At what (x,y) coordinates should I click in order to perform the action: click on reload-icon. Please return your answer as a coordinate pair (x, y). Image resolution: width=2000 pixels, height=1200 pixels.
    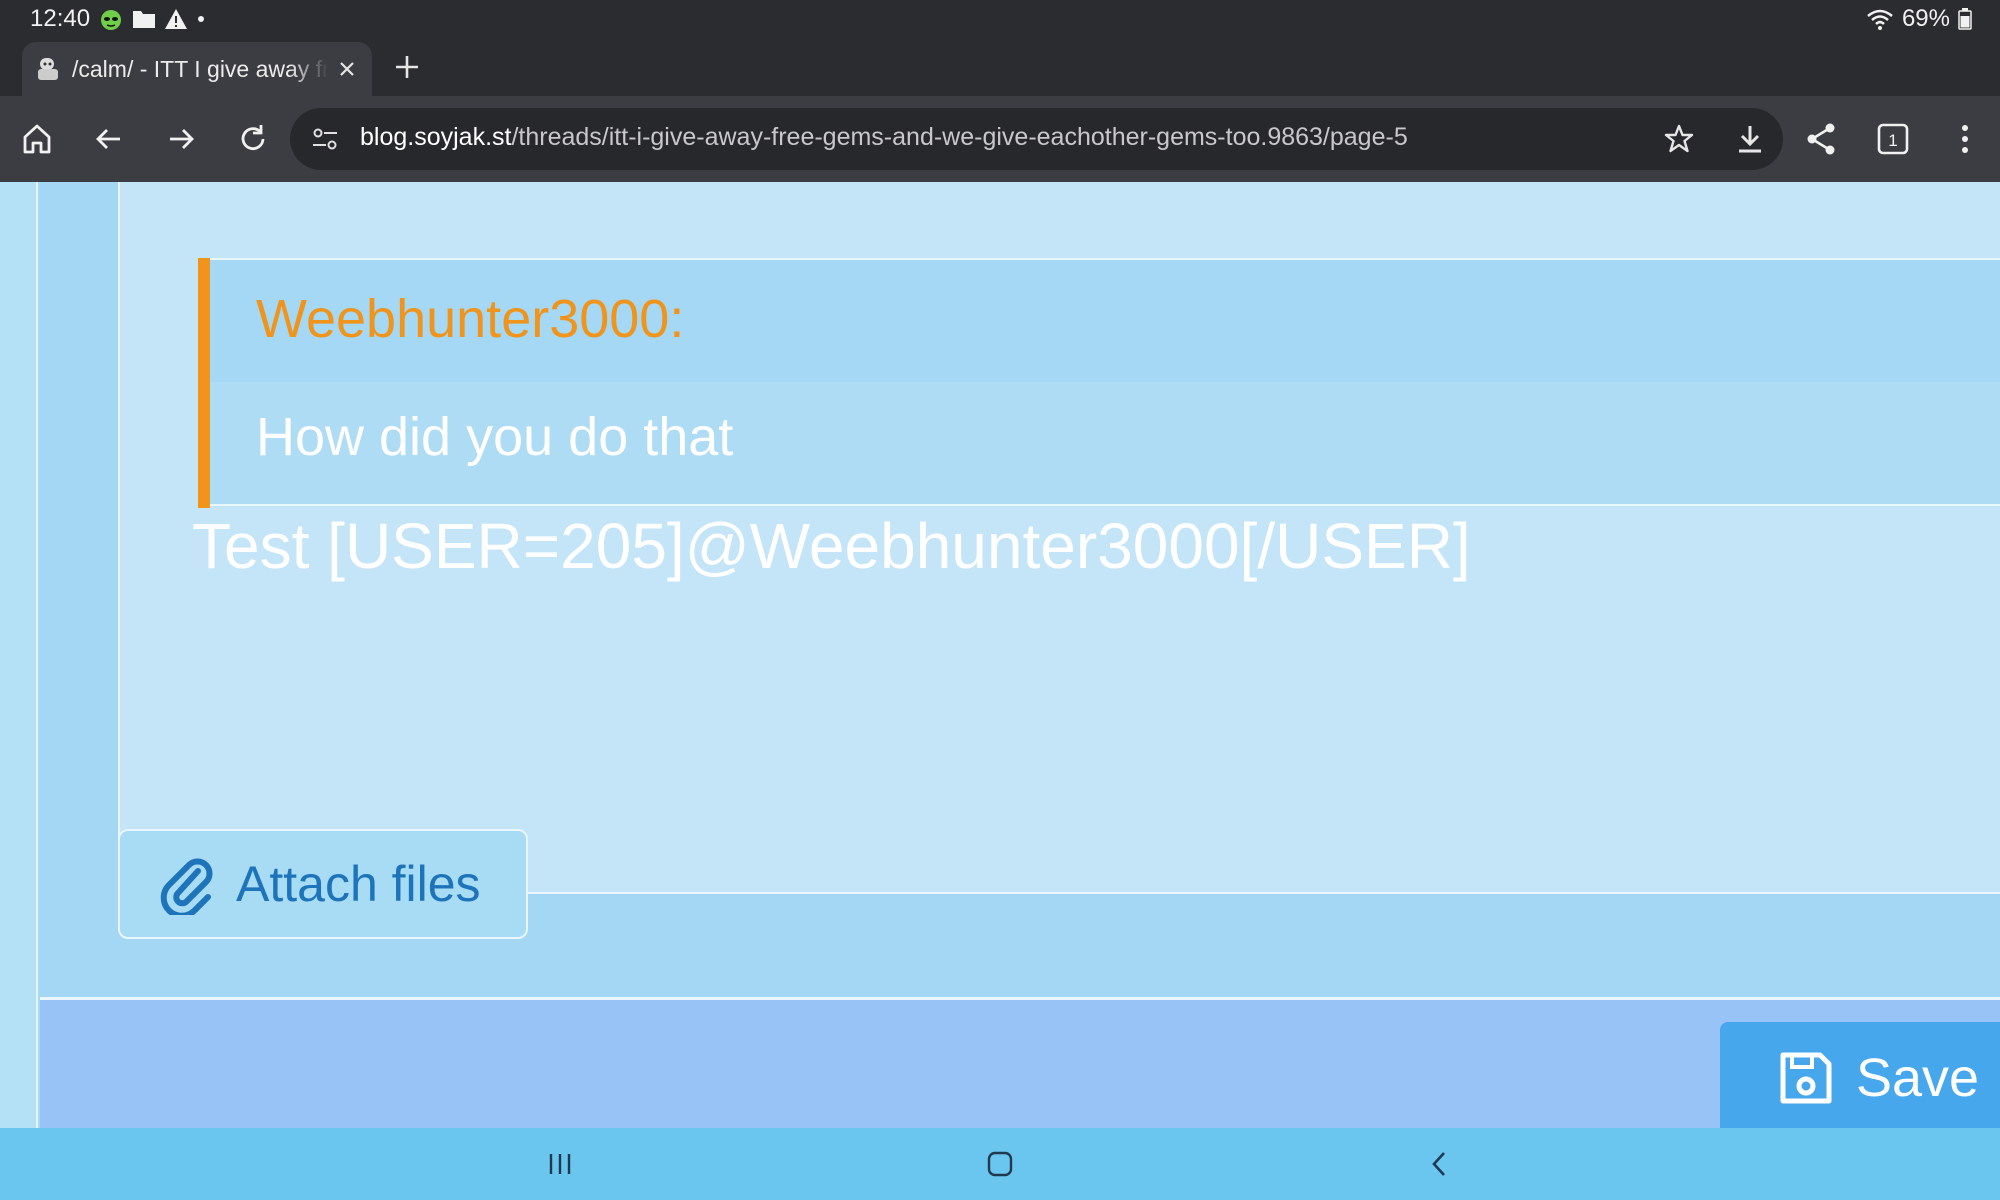
    Looking at the image, I should click on (253, 139).